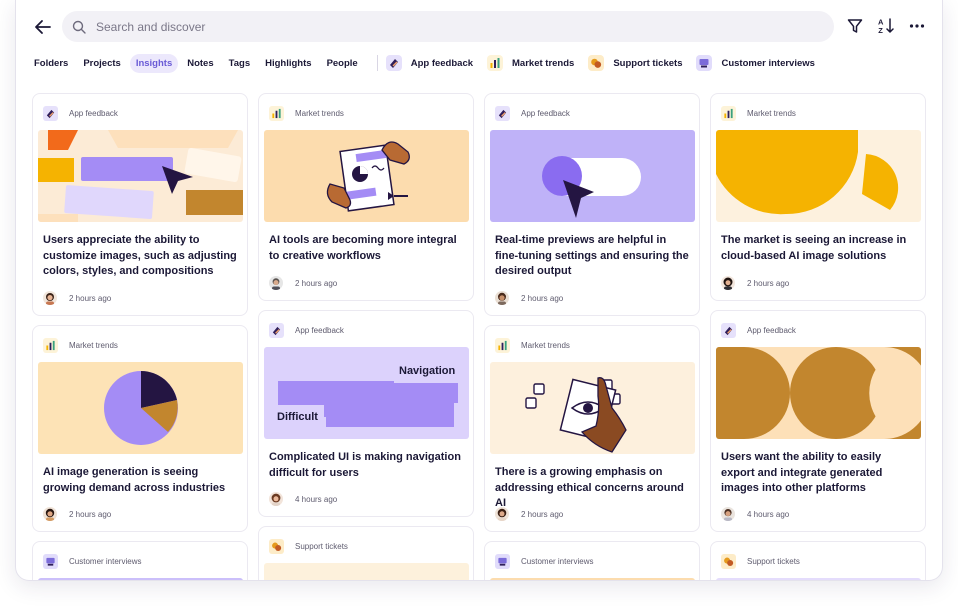  I want to click on chip-support-tickets: Support tickets, so click(635, 63).